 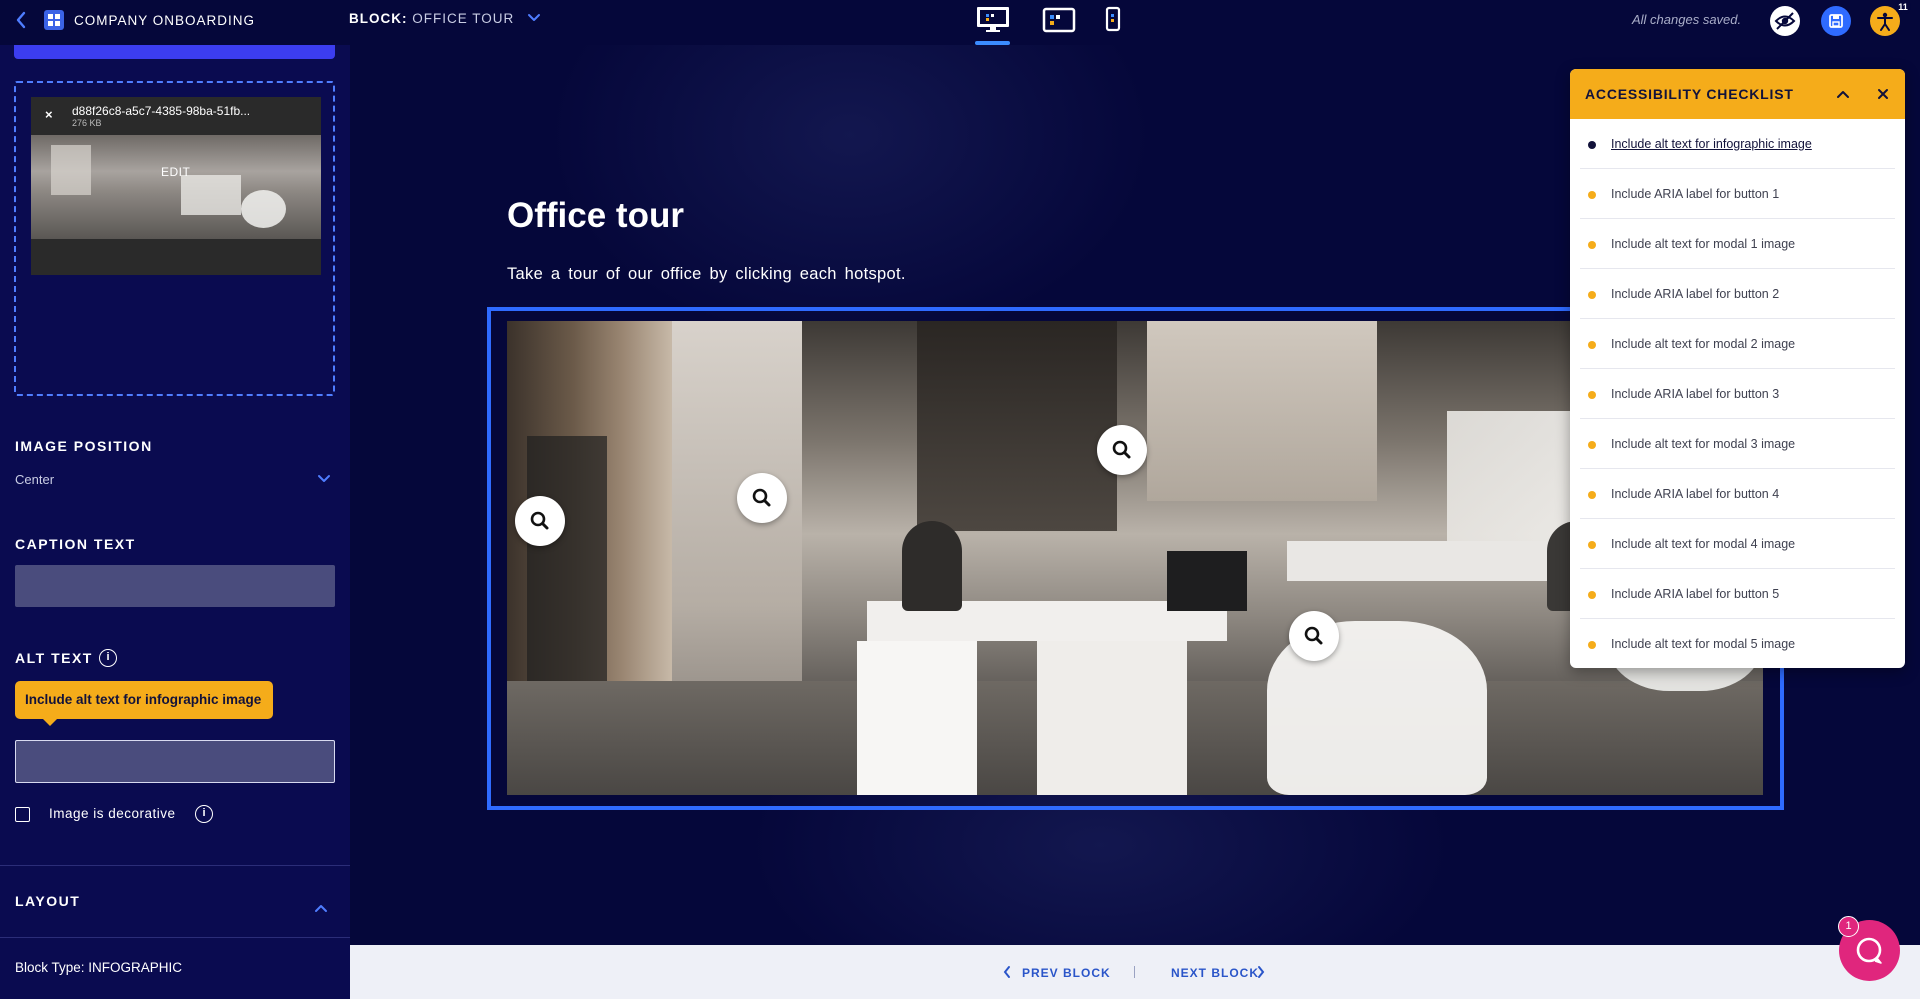 I want to click on image-thumbnail, so click(x=176, y=187).